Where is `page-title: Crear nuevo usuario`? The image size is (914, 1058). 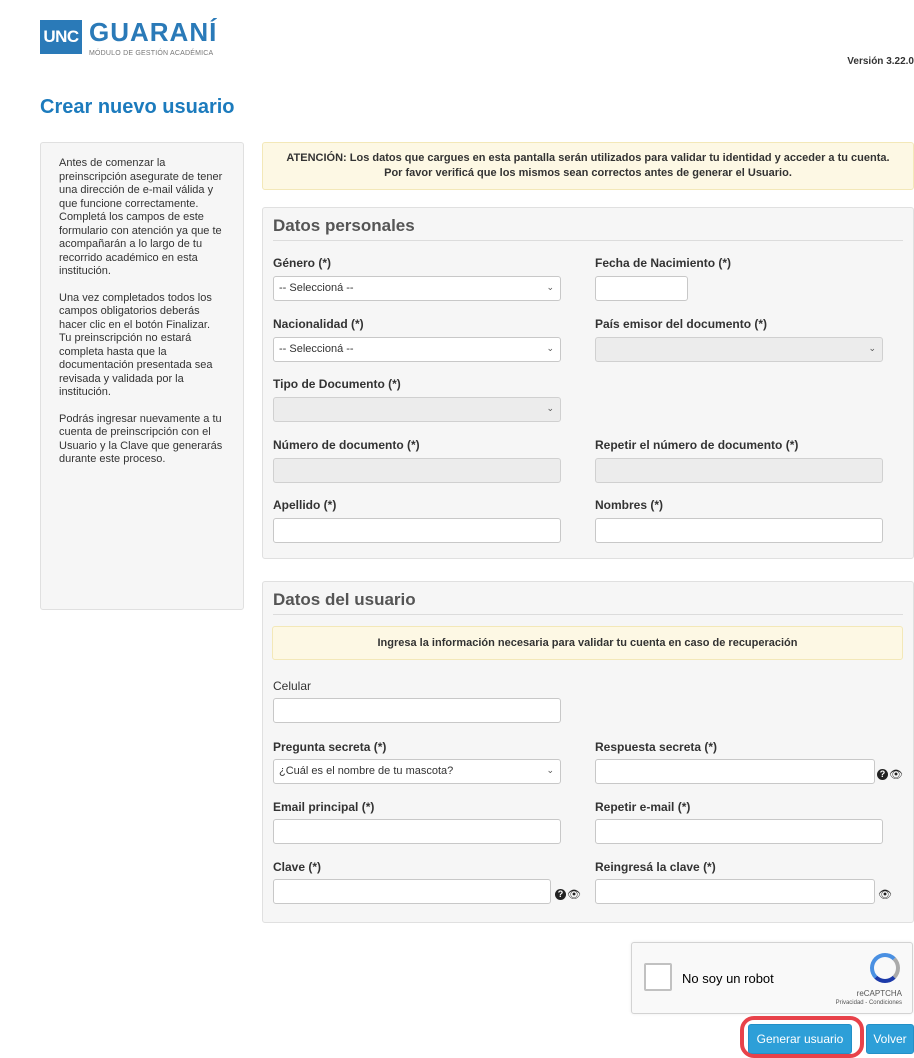 page-title: Crear nuevo usuario is located at coordinates (137, 107).